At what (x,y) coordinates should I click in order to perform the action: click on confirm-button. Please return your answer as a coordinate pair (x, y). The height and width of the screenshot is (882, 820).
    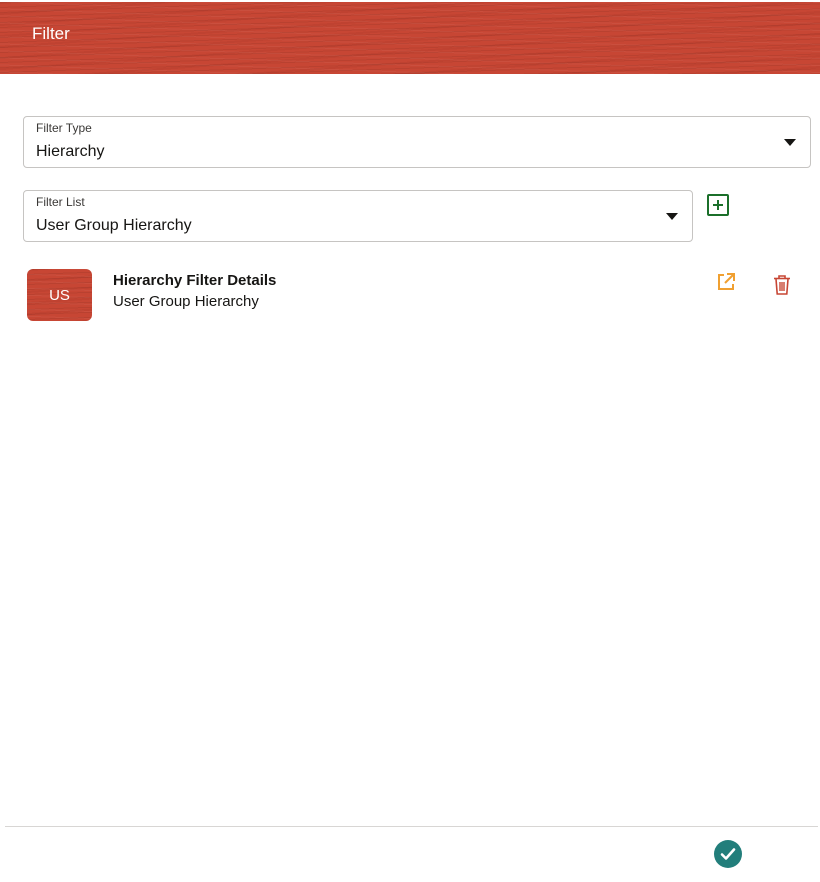
    Looking at the image, I should click on (728, 854).